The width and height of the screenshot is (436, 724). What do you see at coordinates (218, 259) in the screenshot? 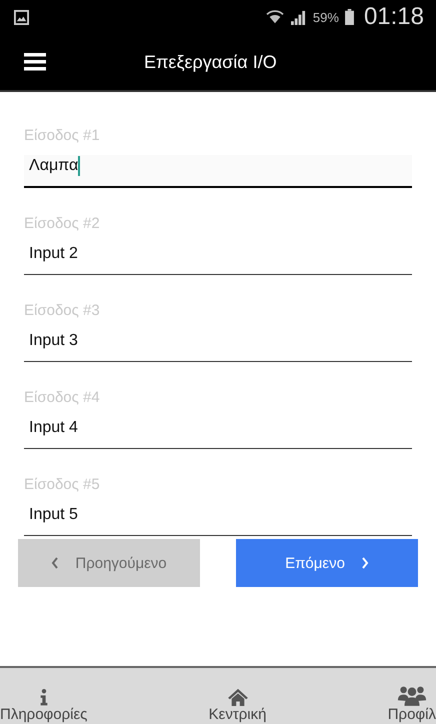
I see `input-field: Input 2` at bounding box center [218, 259].